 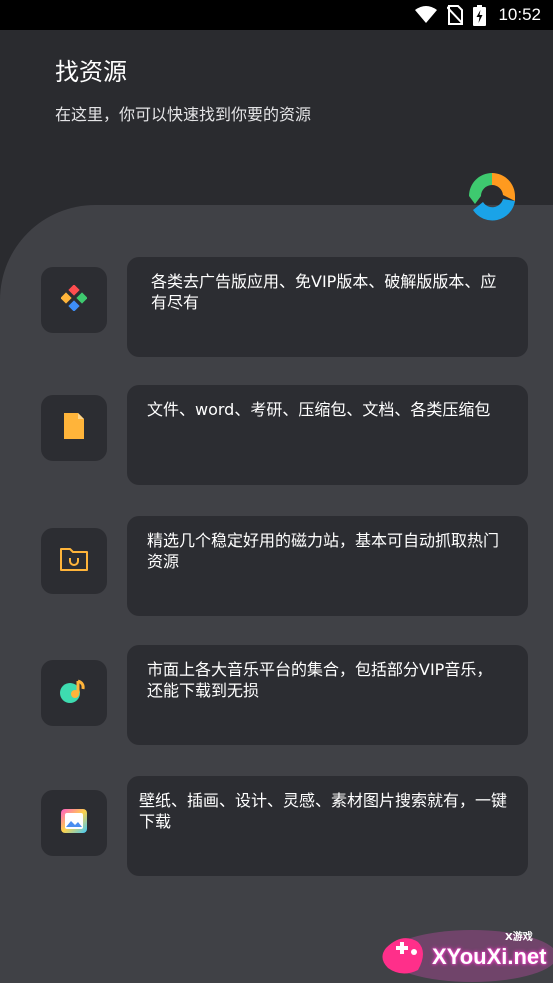 I want to click on item-icon-box-pictures, so click(x=74, y=823).